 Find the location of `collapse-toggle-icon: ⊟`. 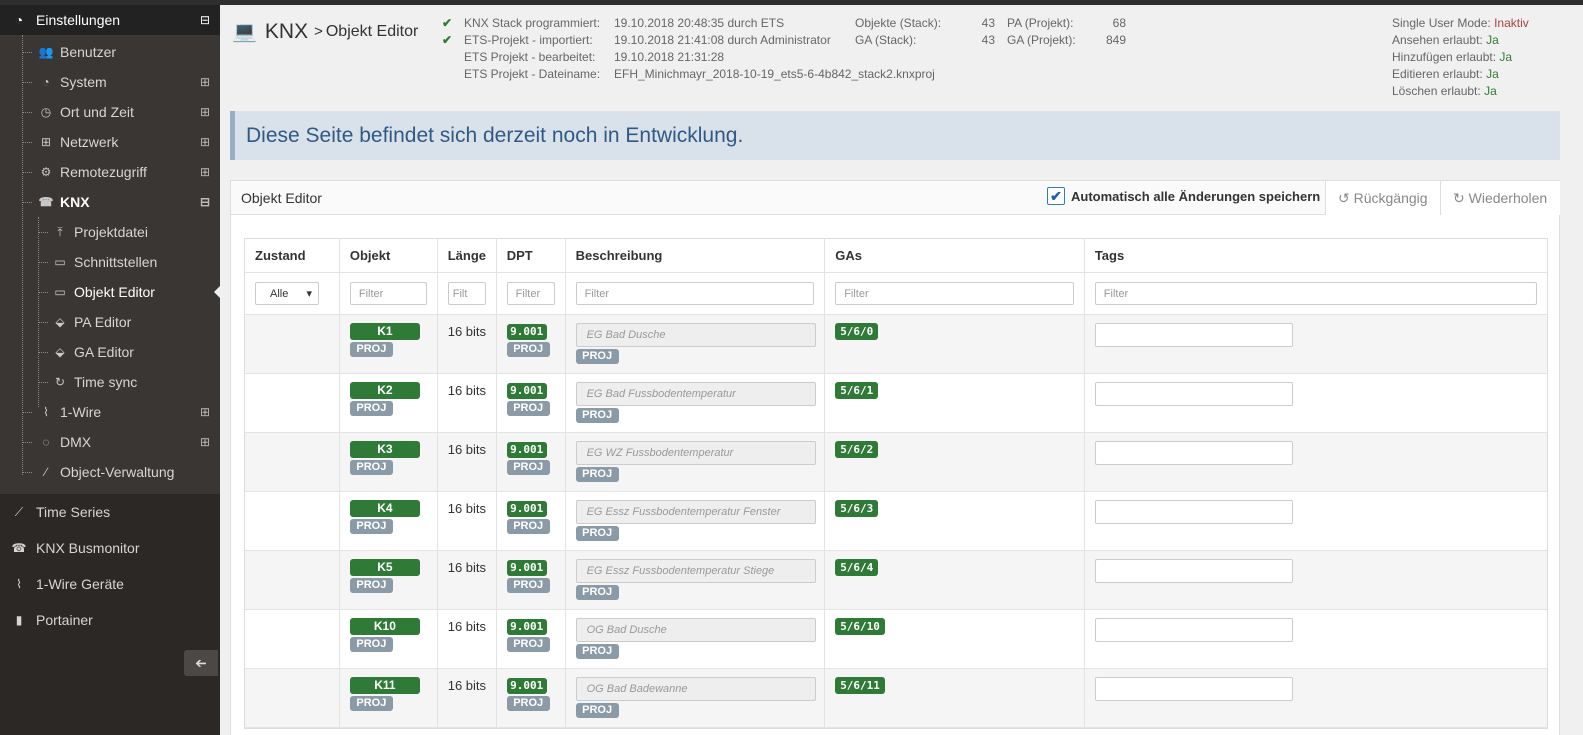

collapse-toggle-icon: ⊟ is located at coordinates (205, 20).